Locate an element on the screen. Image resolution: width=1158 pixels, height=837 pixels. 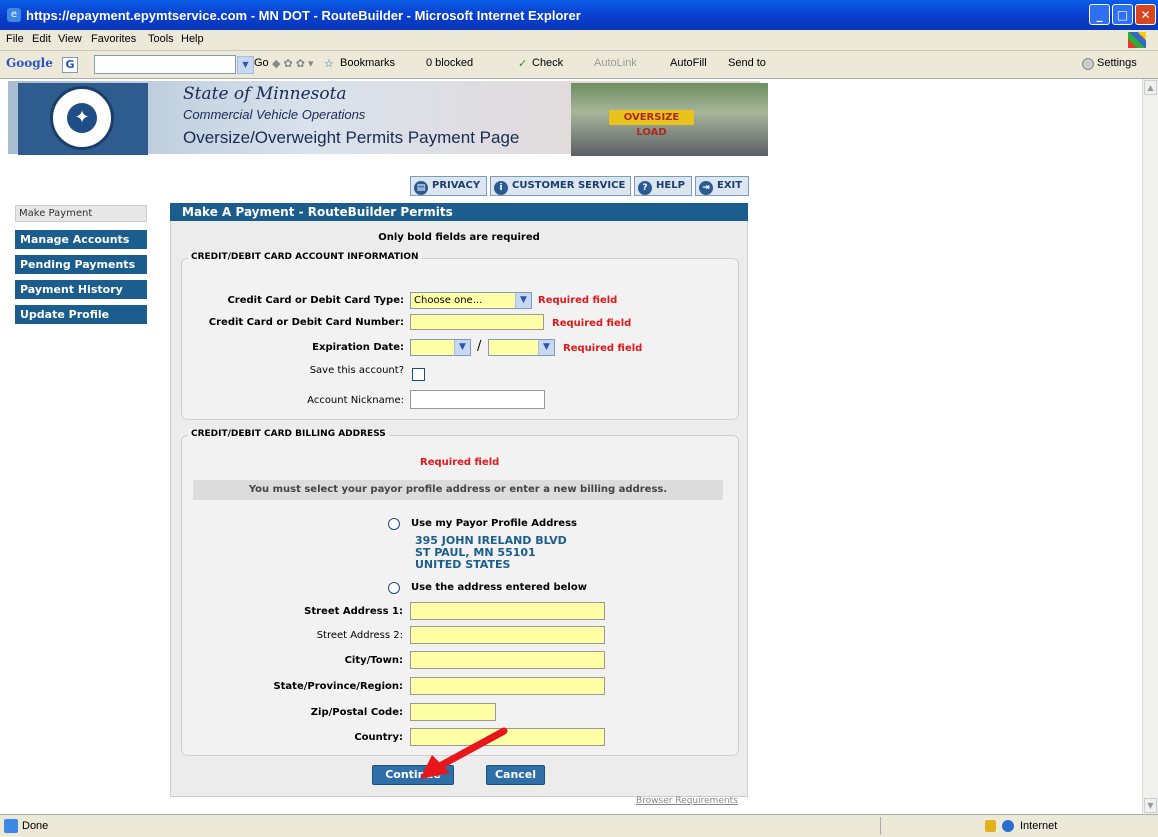
use-entered-radio is located at coordinates (394, 588).